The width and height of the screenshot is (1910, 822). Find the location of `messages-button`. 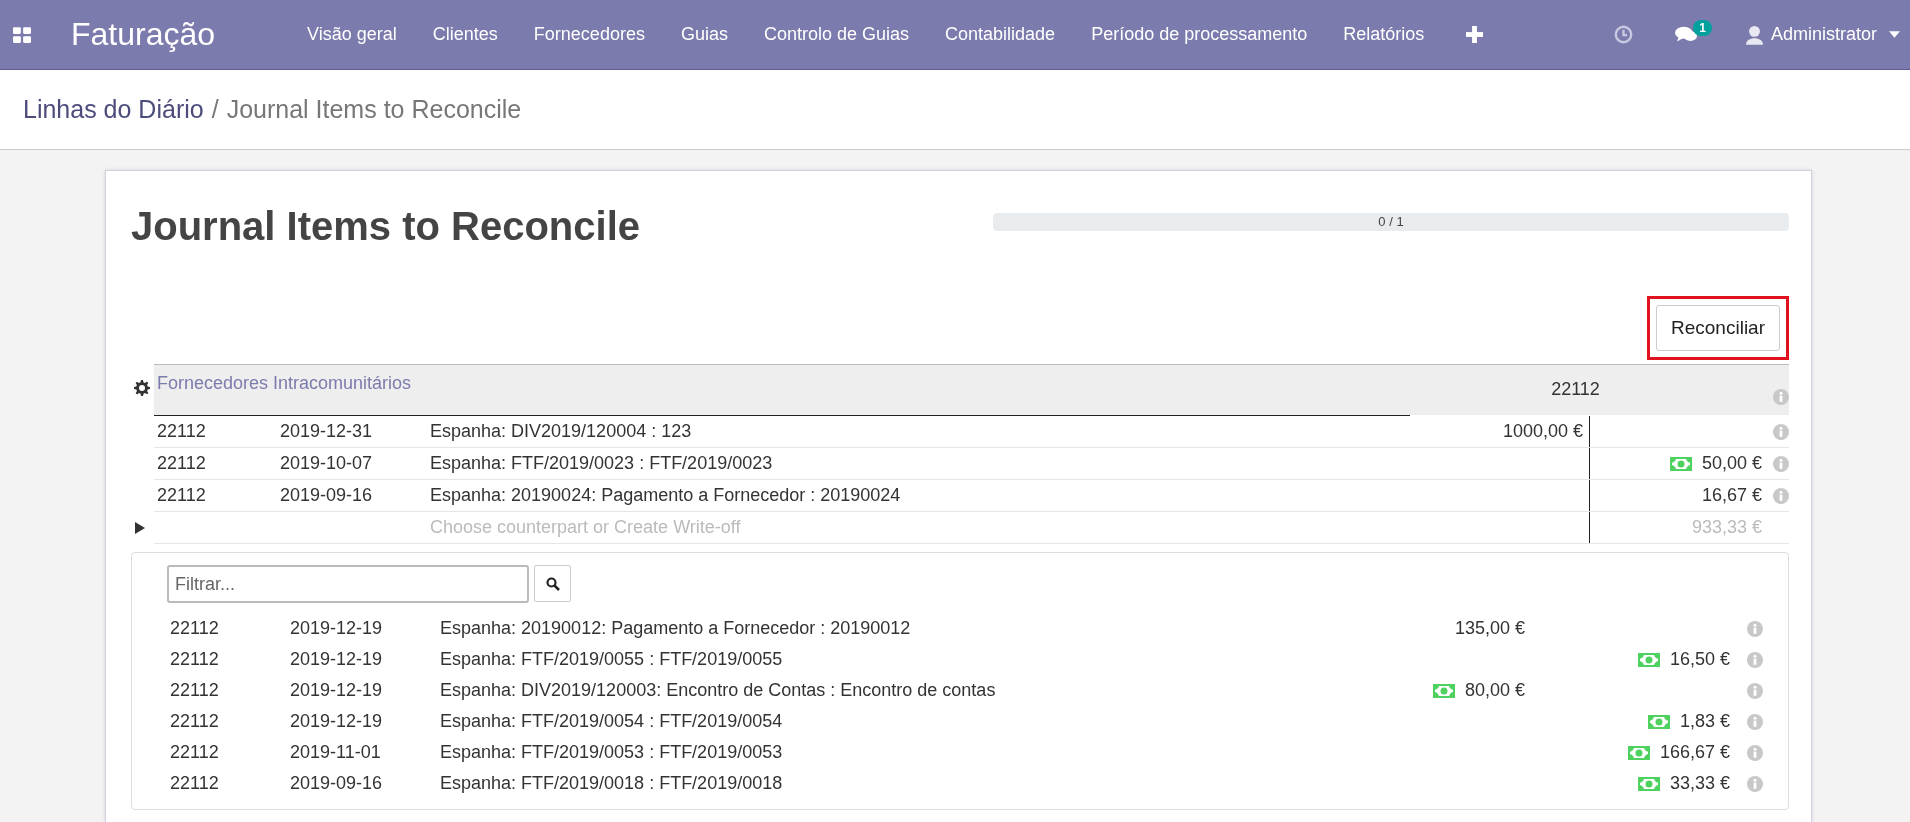

messages-button is located at coordinates (1686, 34).